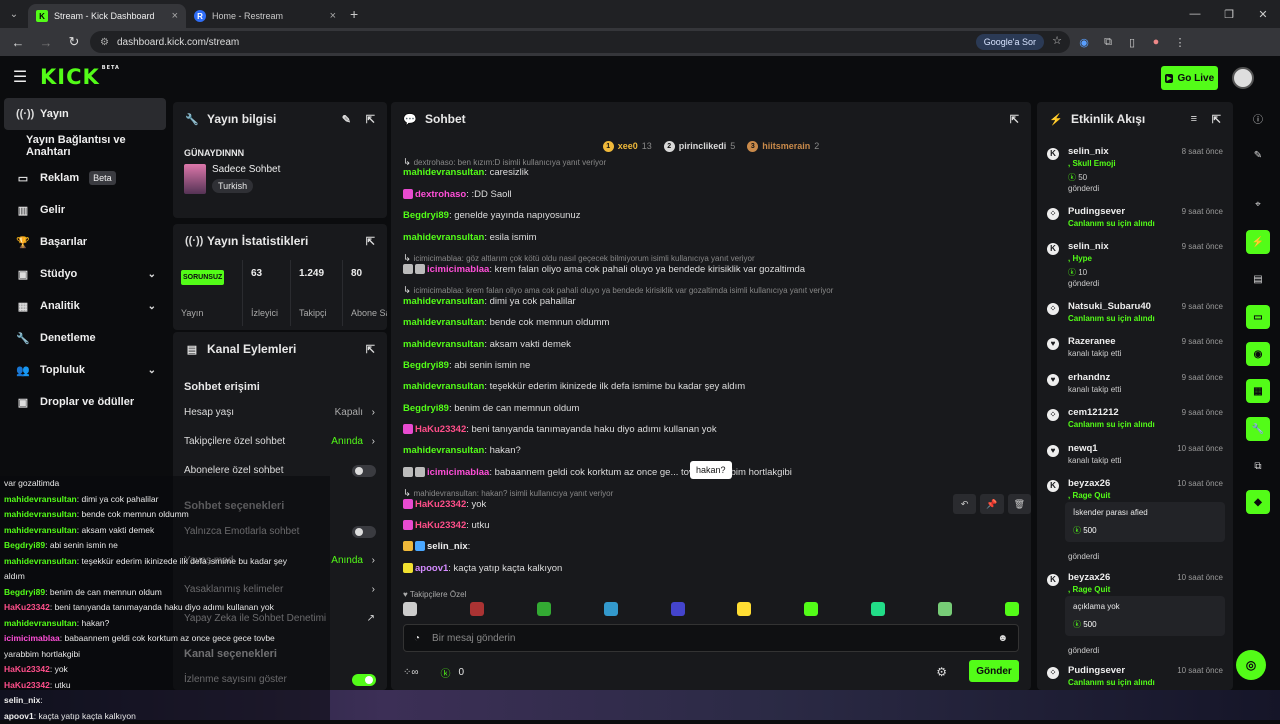 Image resolution: width=1280 pixels, height=724 pixels. What do you see at coordinates (85, 210) in the screenshot?
I see `sidebar-item: ▥Gelir` at bounding box center [85, 210].